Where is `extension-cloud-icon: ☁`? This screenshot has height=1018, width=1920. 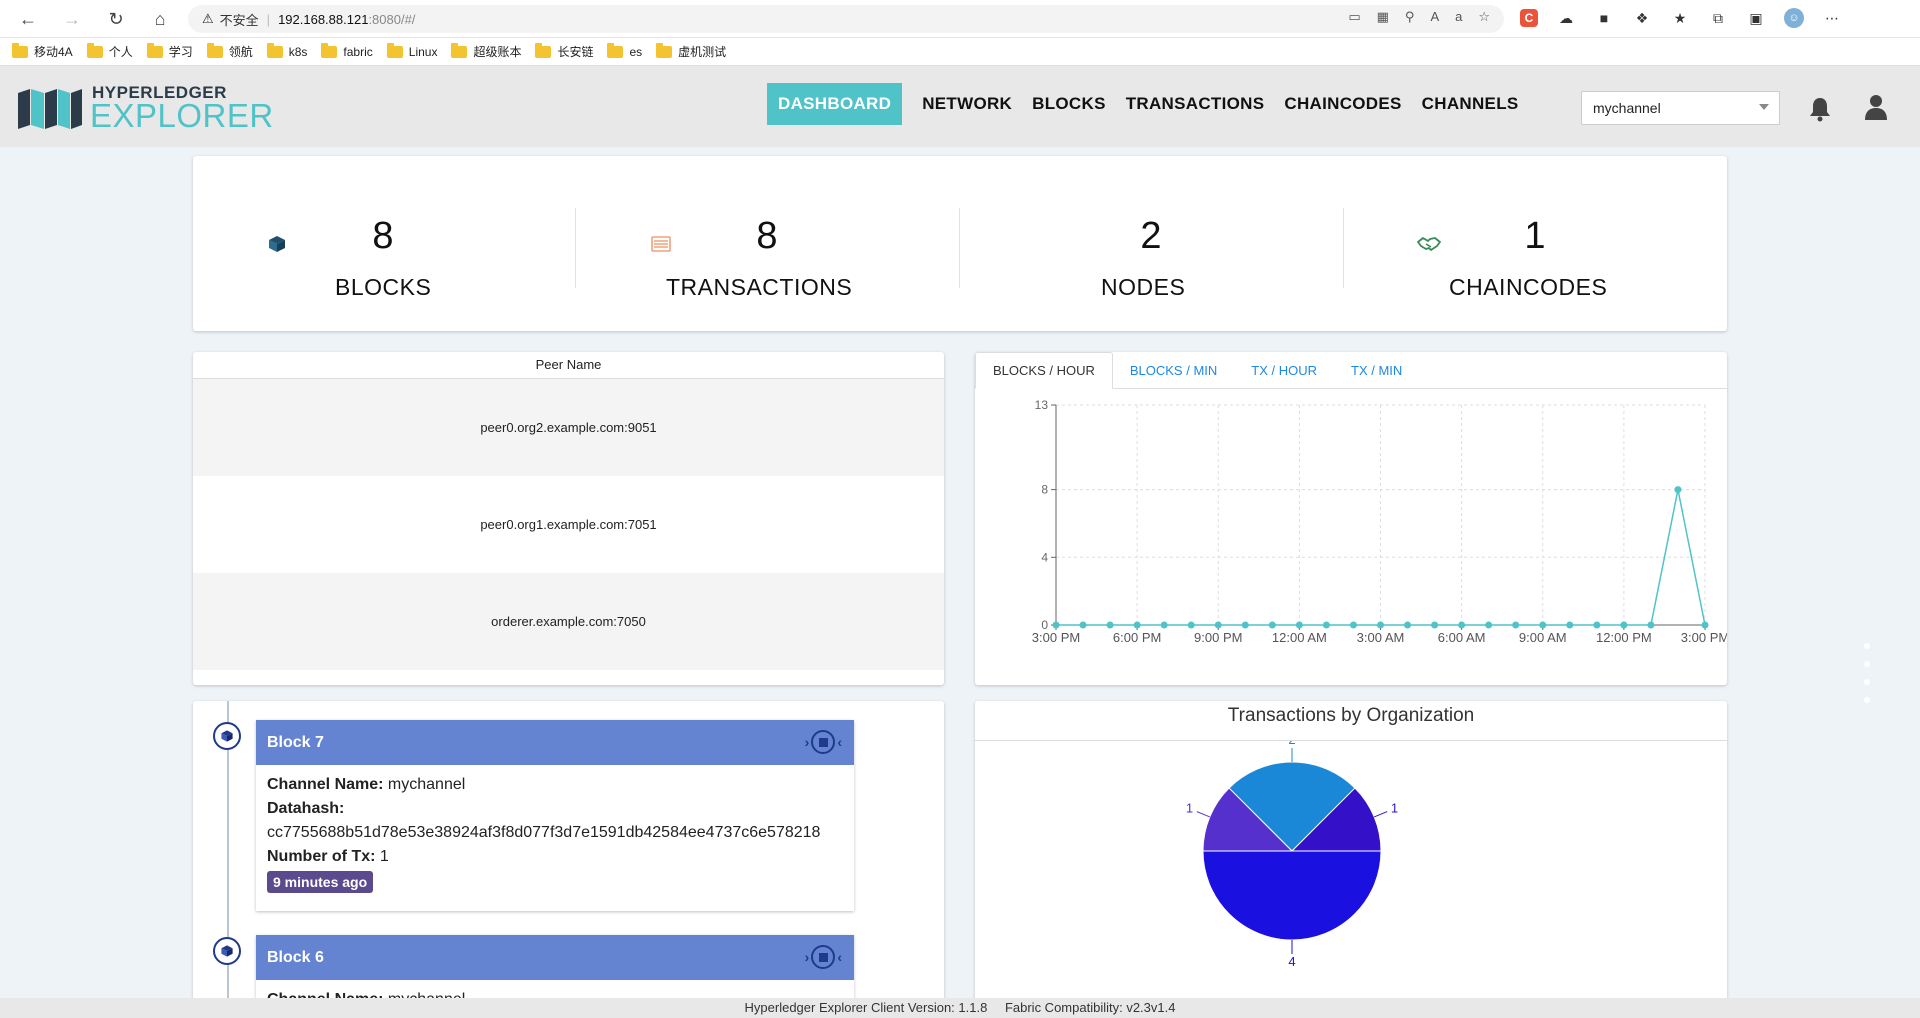
extension-cloud-icon: ☁ is located at coordinates (1566, 18).